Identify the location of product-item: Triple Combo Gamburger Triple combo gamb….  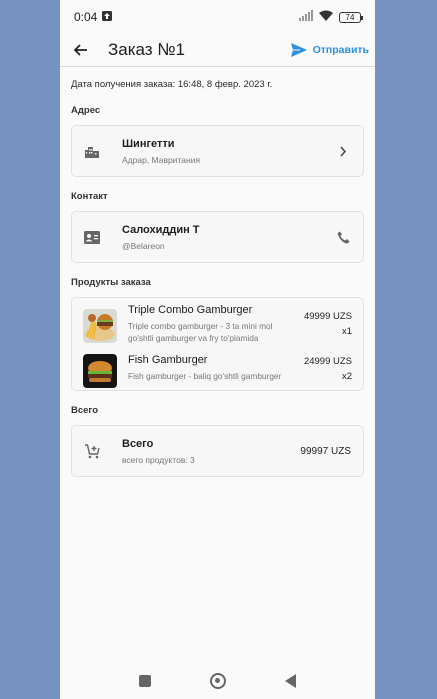
(217, 323).